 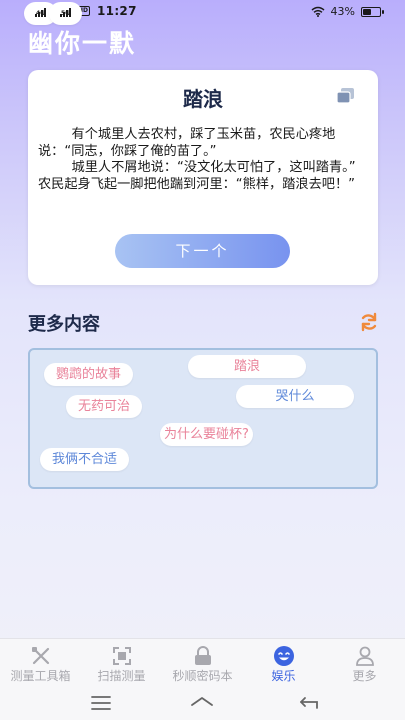 What do you see at coordinates (104, 406) in the screenshot?
I see `tag-item: 无药可治` at bounding box center [104, 406].